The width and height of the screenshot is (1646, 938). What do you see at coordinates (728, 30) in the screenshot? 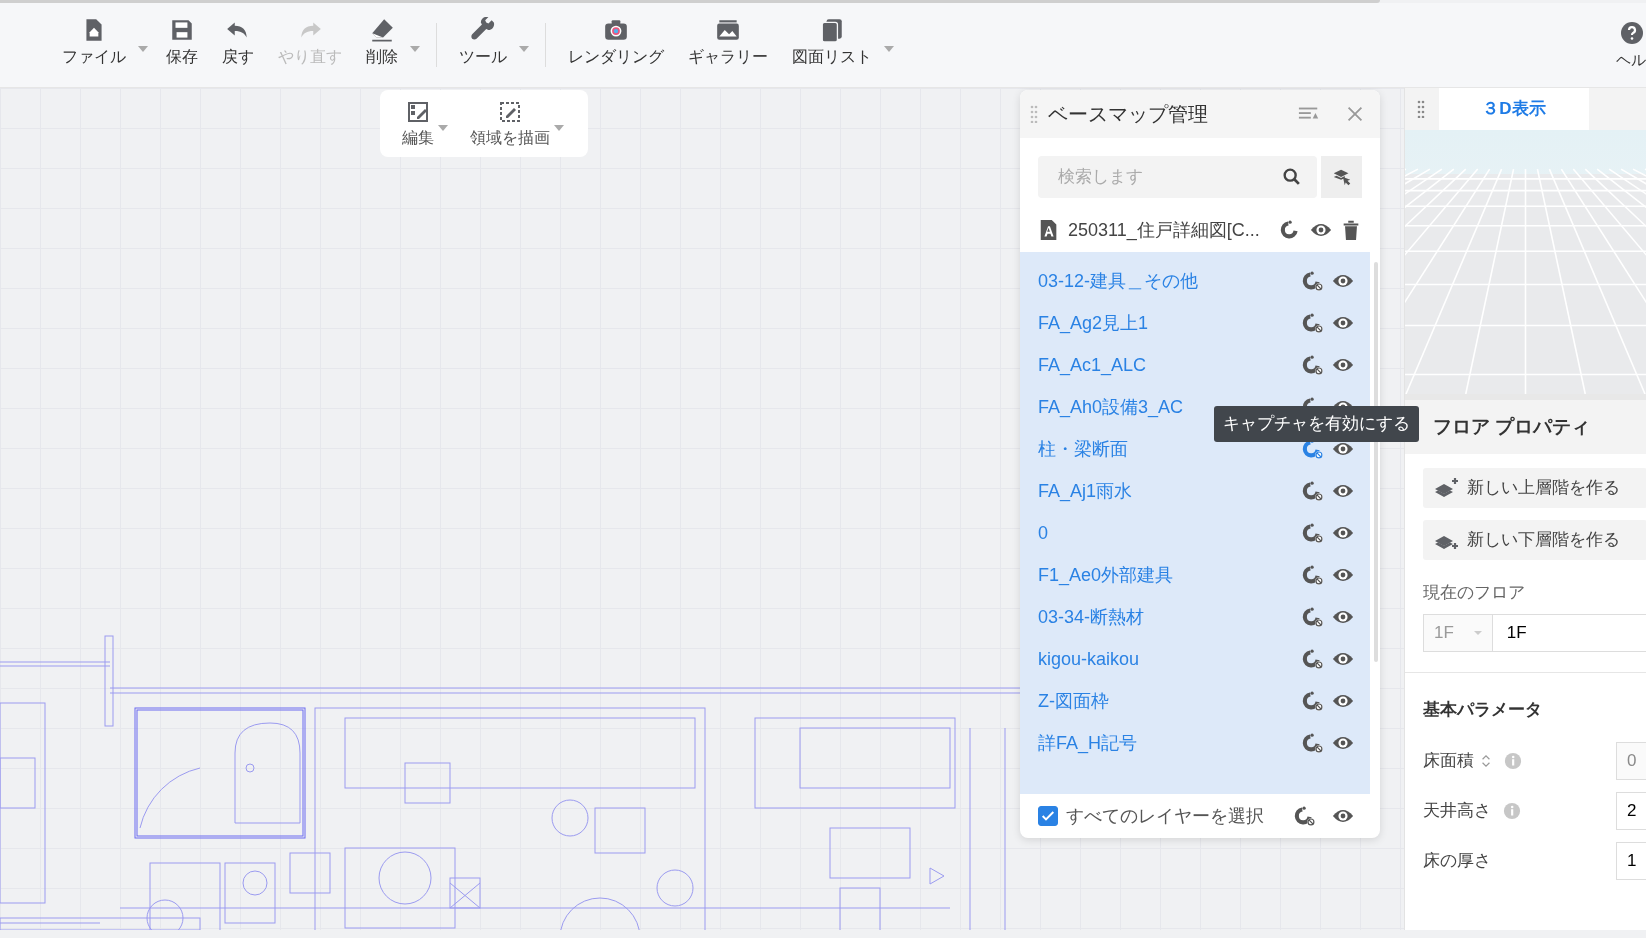
I see `image-icon` at bounding box center [728, 30].